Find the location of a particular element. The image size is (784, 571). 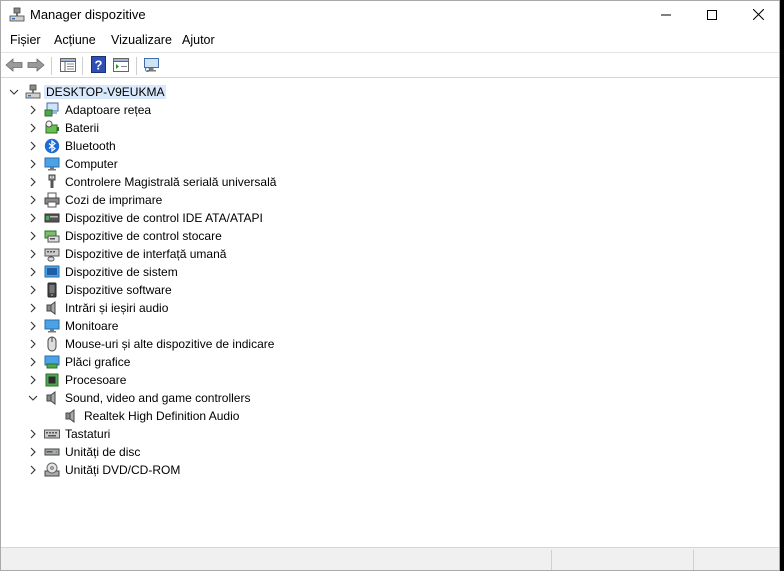

maximize-button is located at coordinates (712, 15).